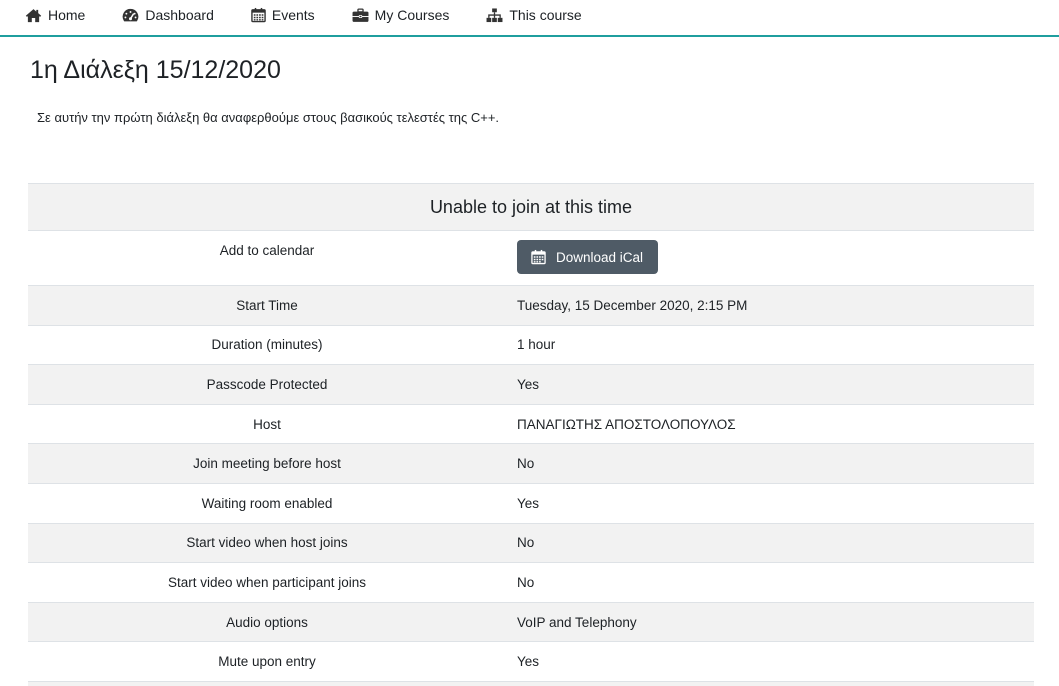 This screenshot has height=686, width=1059. I want to click on download-ical-label: Download iCal, so click(600, 257).